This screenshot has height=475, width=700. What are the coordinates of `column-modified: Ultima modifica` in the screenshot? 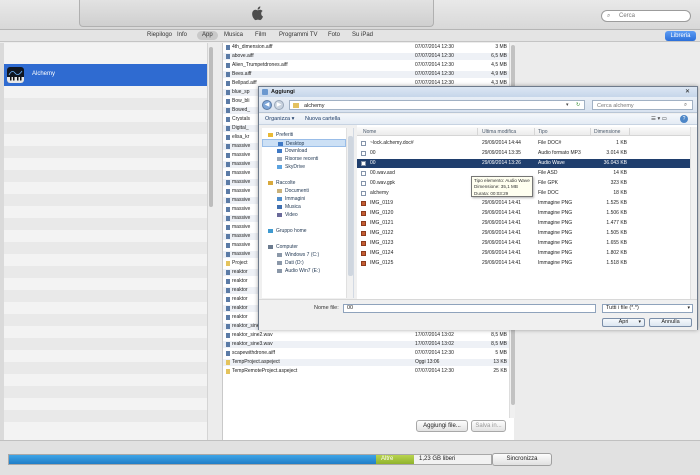 It's located at (499, 132).